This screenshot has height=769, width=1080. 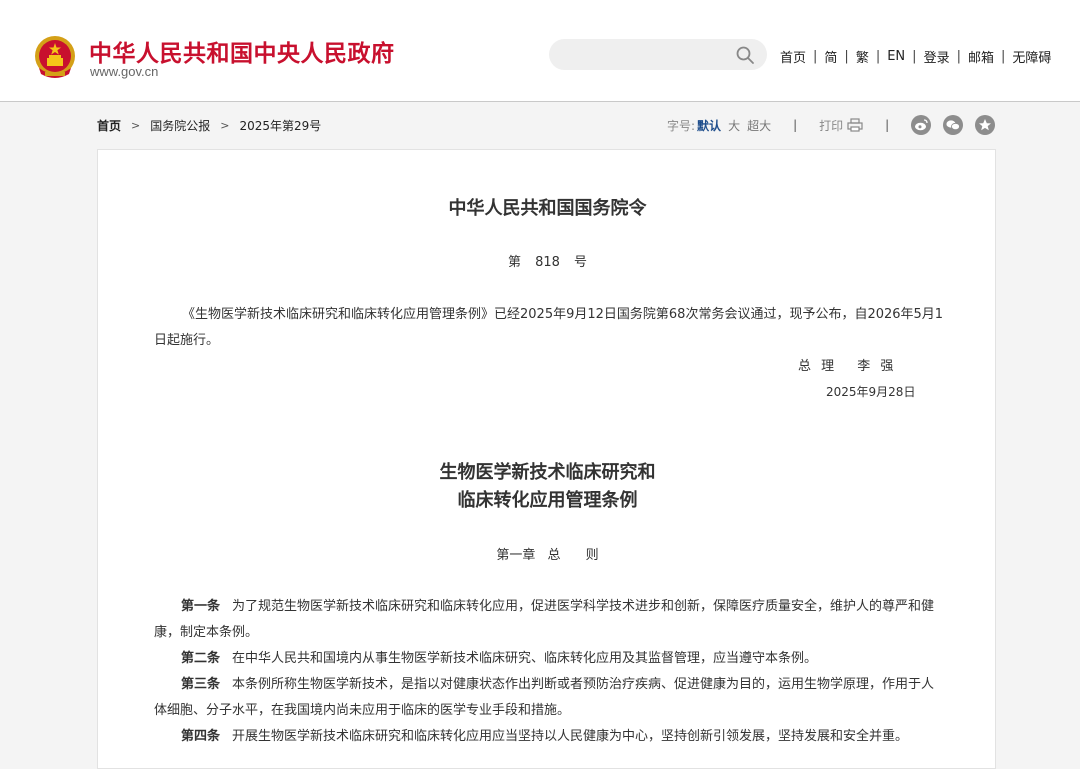 What do you see at coordinates (937, 56) in the screenshot?
I see `nav-login: 登录` at bounding box center [937, 56].